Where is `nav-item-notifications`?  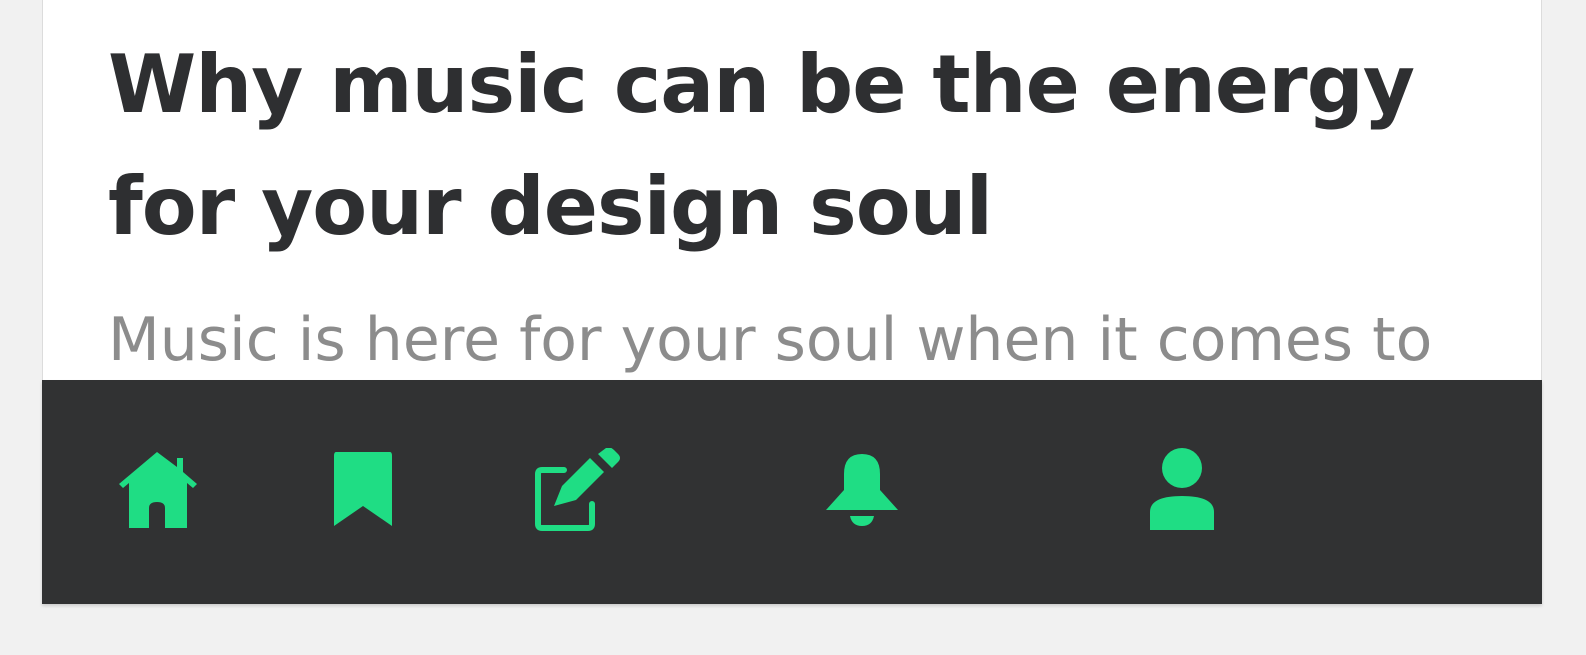
nav-item-notifications is located at coordinates (862, 490).